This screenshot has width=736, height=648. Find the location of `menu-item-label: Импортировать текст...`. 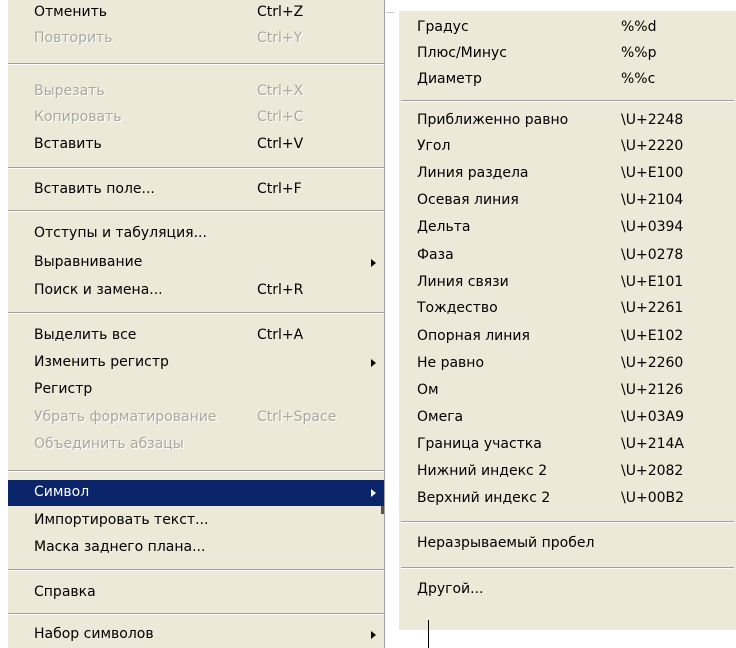

menu-item-label: Импортировать текст... is located at coordinates (121, 520).